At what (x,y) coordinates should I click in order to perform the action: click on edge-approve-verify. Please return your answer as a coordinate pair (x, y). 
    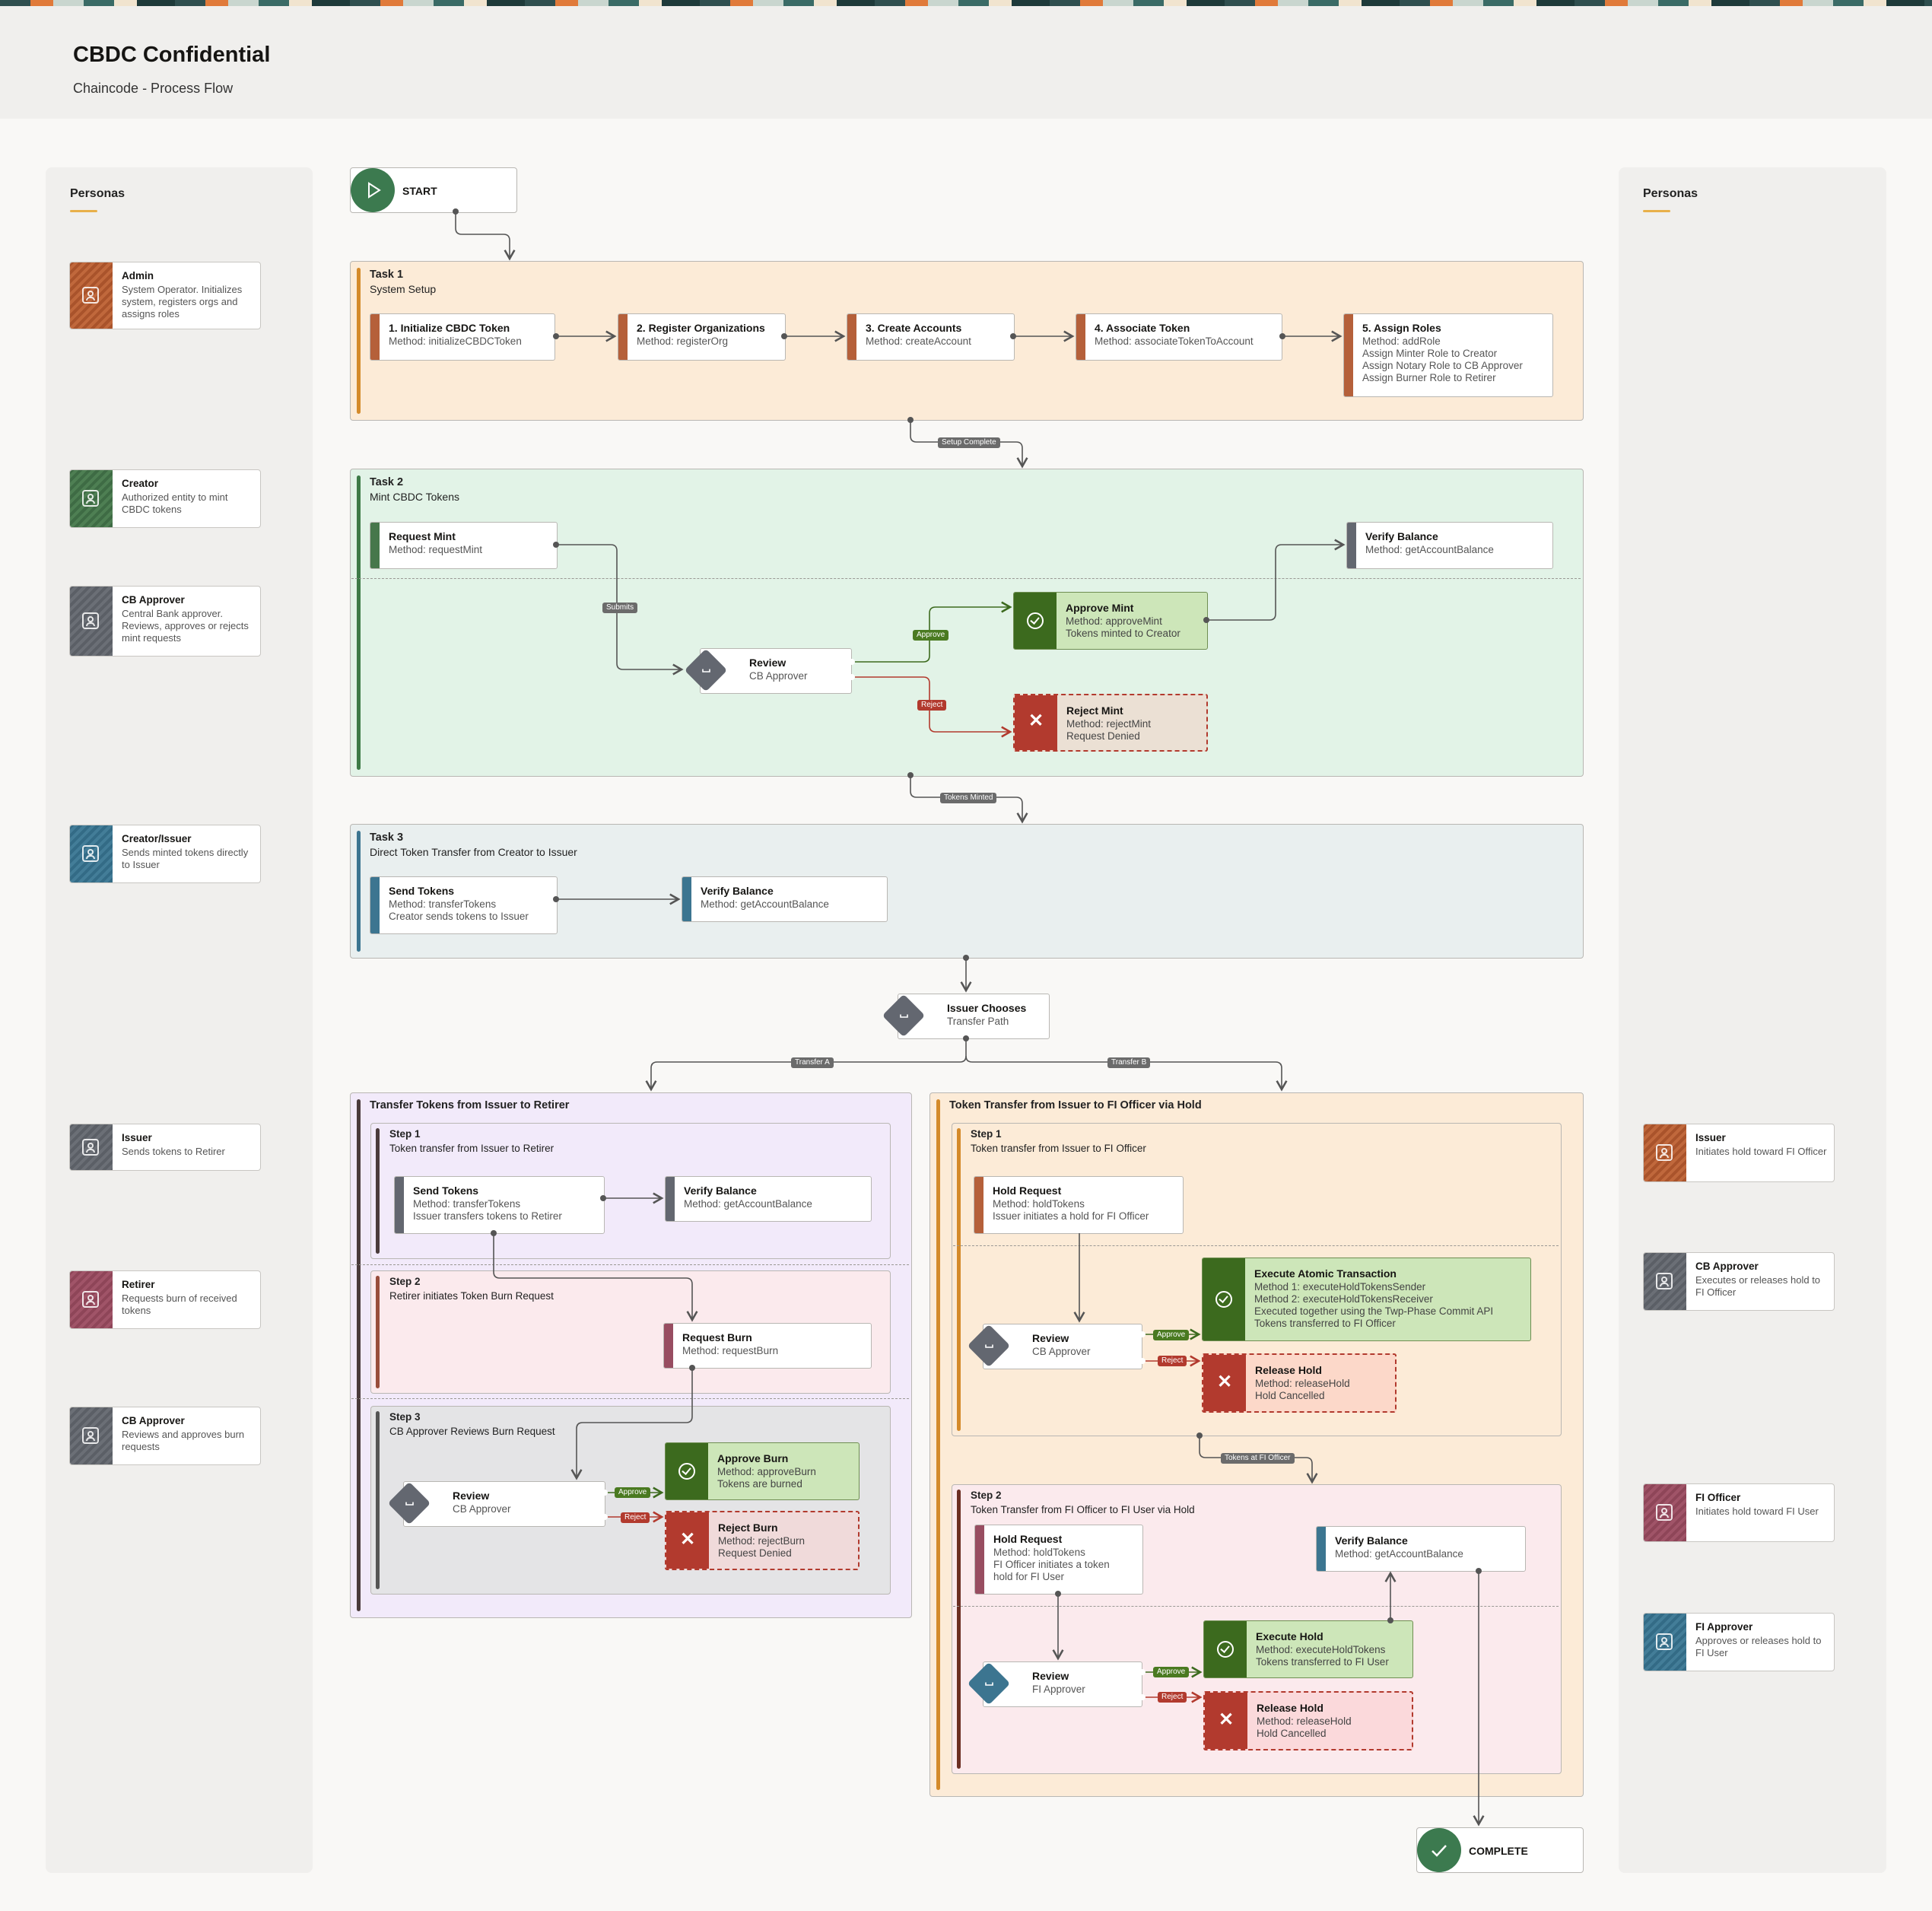
    Looking at the image, I should click on (1276, 580).